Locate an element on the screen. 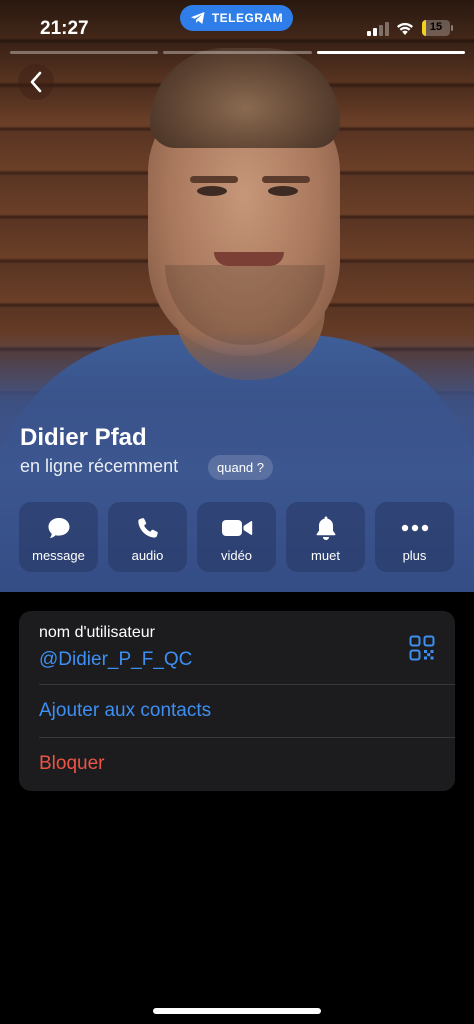 This screenshot has height=1024, width=474. username-row: nom d'utilisateur @Didier_P_F_QC is located at coordinates (237, 647).